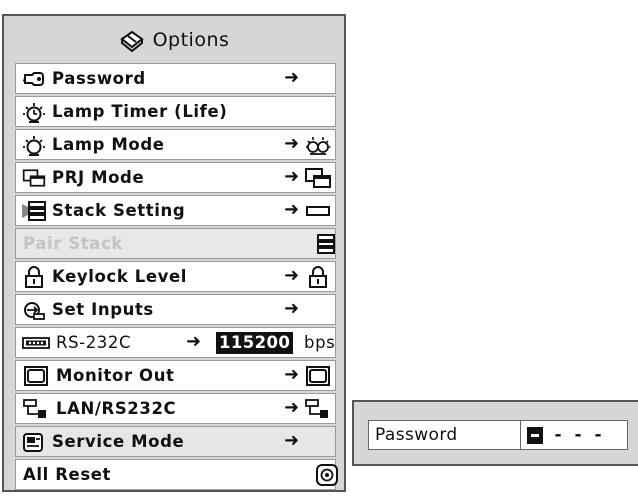 The height and width of the screenshot is (496, 638). What do you see at coordinates (120, 276) in the screenshot?
I see `menu-item-label: Keylock Level` at bounding box center [120, 276].